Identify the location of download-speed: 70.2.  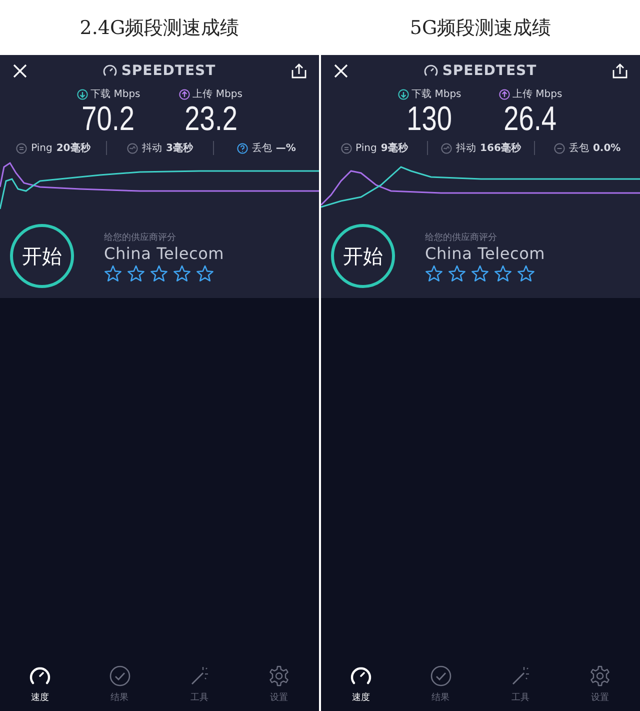
(108, 119).